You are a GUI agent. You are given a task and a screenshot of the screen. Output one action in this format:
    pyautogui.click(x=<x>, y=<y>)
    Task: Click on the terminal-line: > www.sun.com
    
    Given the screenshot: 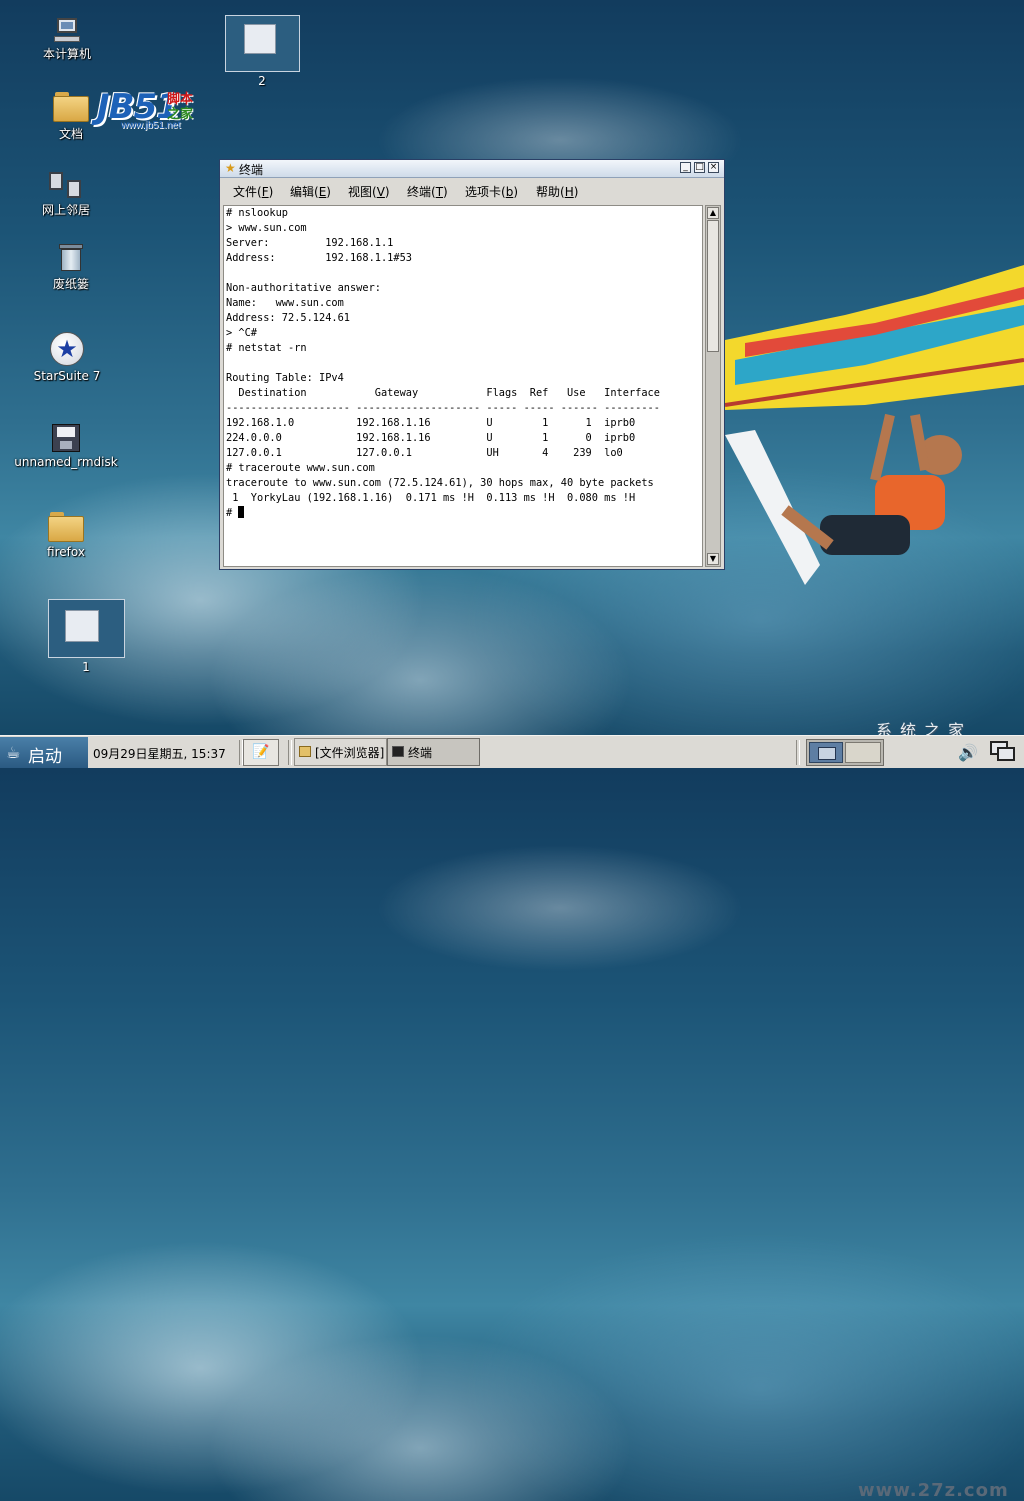 What is the action you would take?
    pyautogui.click(x=266, y=228)
    